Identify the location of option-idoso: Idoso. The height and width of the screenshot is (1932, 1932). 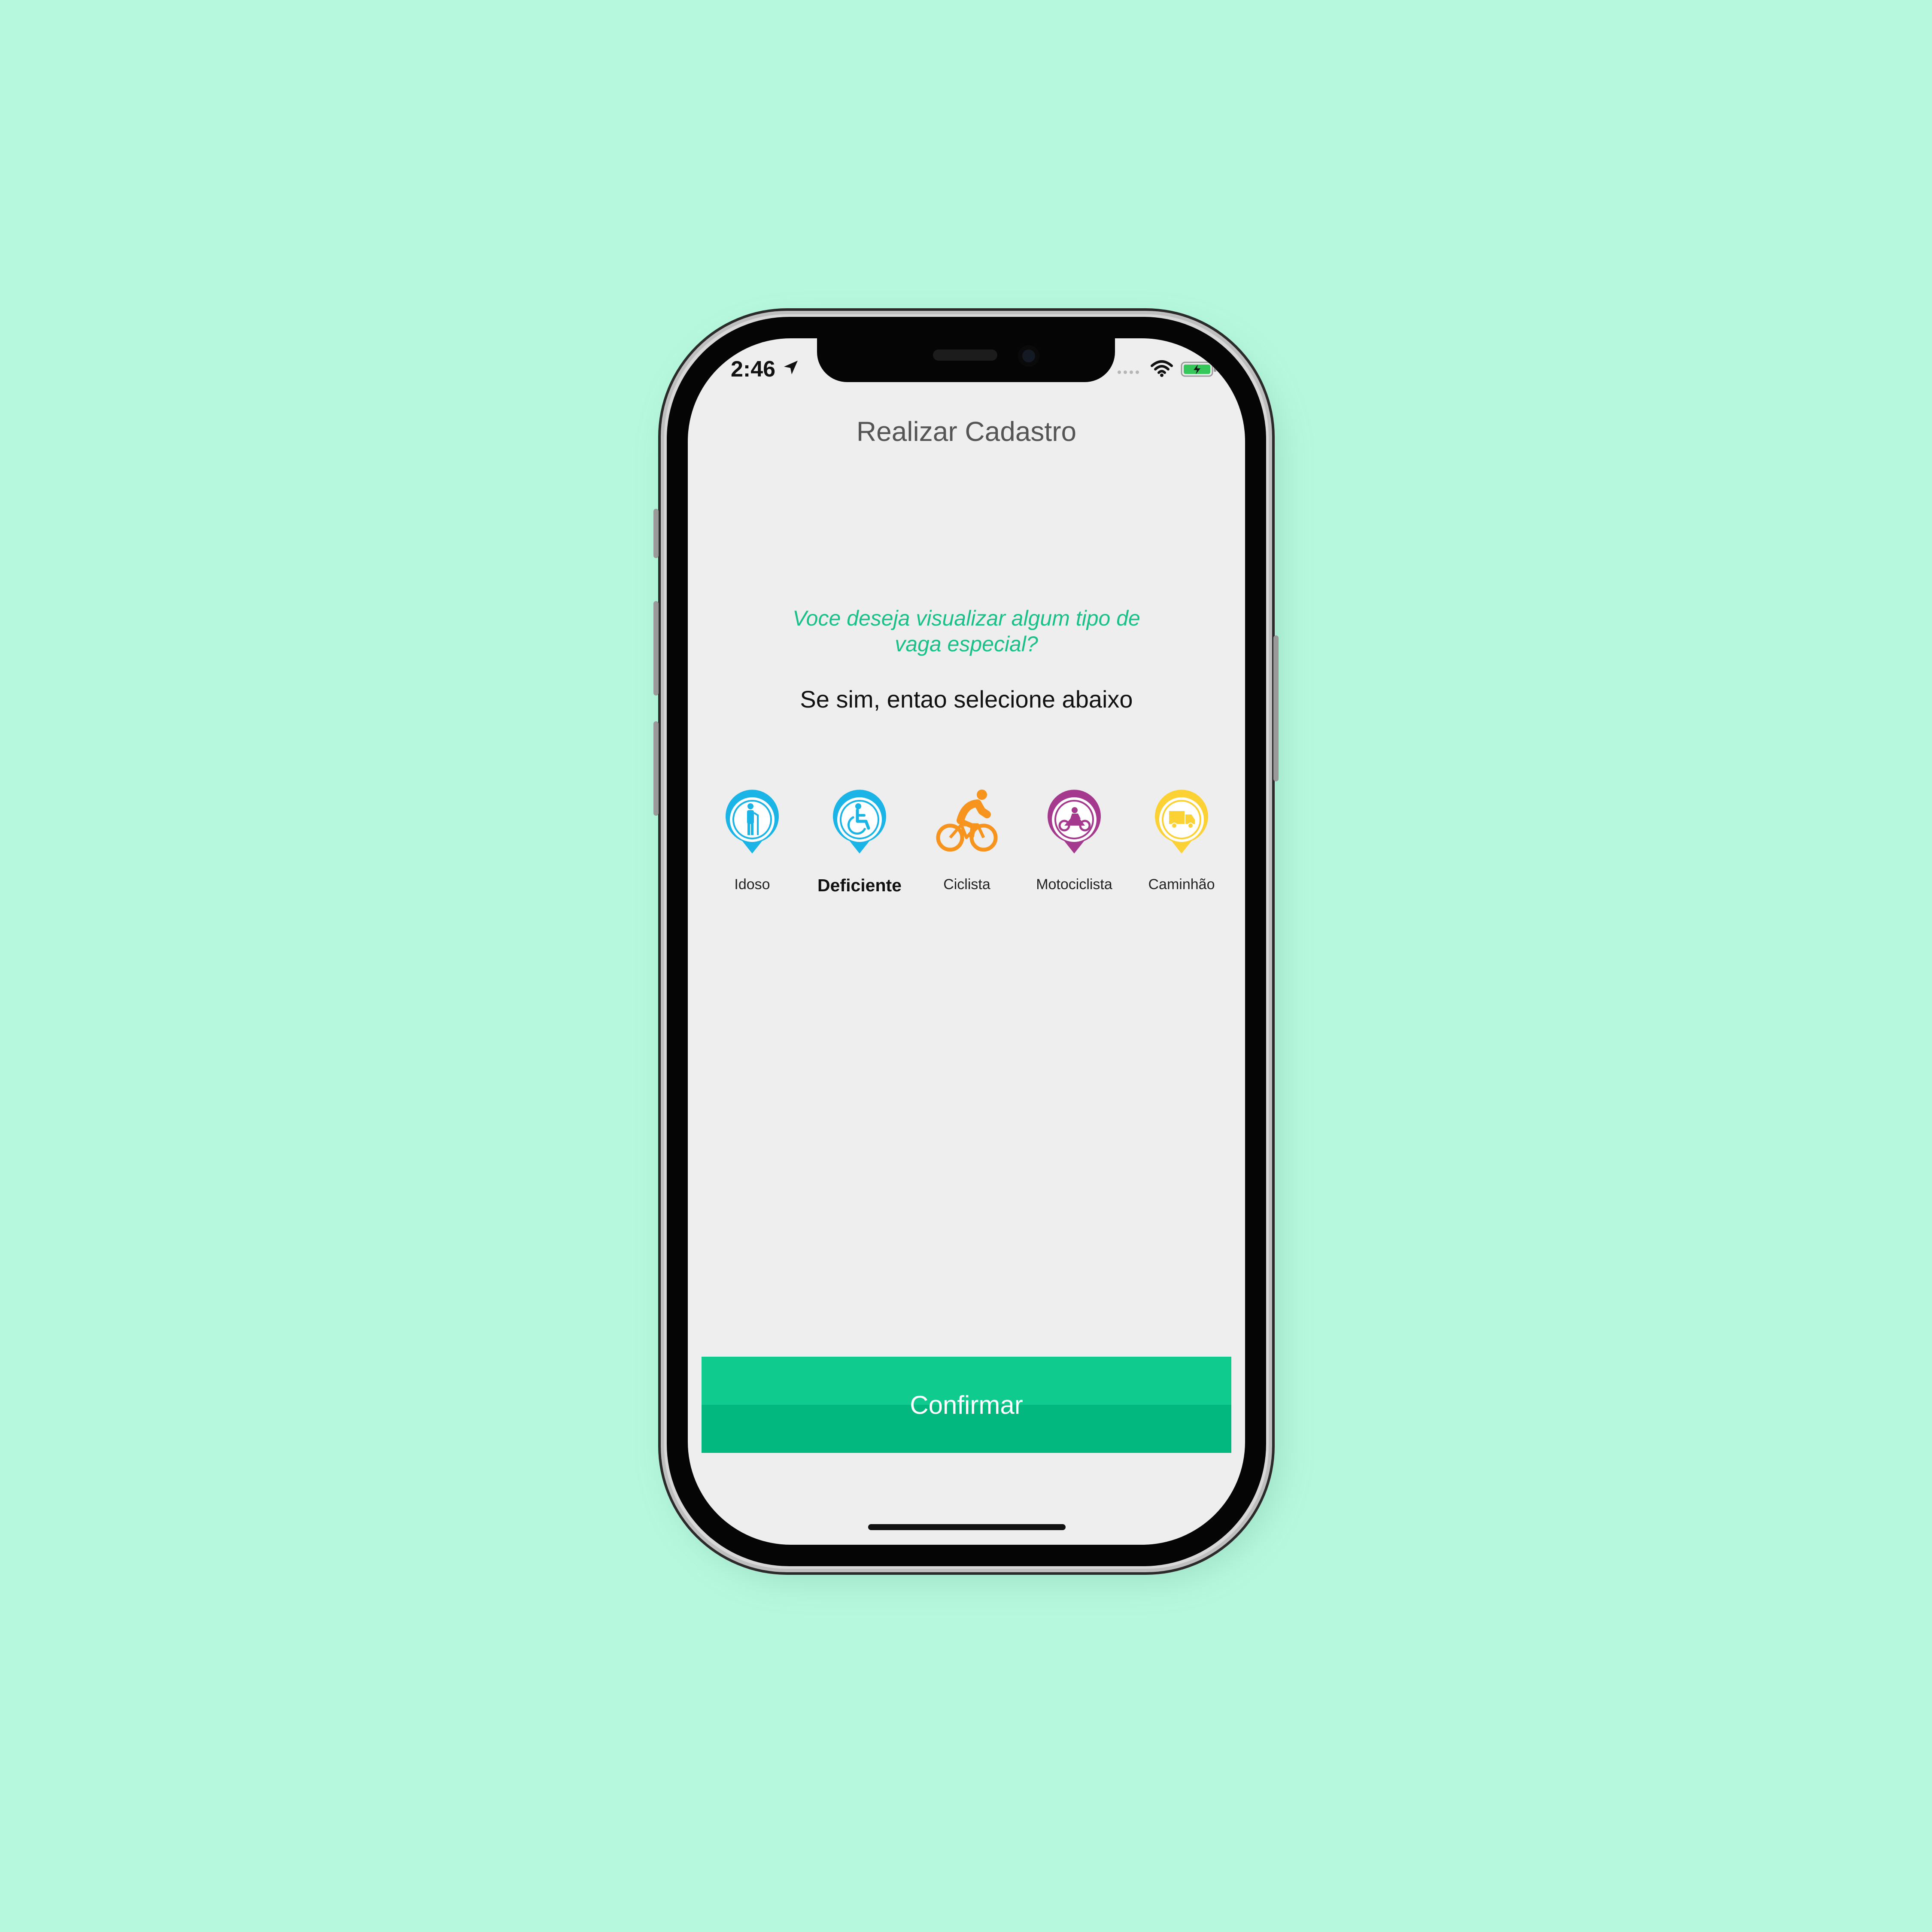
(752, 852).